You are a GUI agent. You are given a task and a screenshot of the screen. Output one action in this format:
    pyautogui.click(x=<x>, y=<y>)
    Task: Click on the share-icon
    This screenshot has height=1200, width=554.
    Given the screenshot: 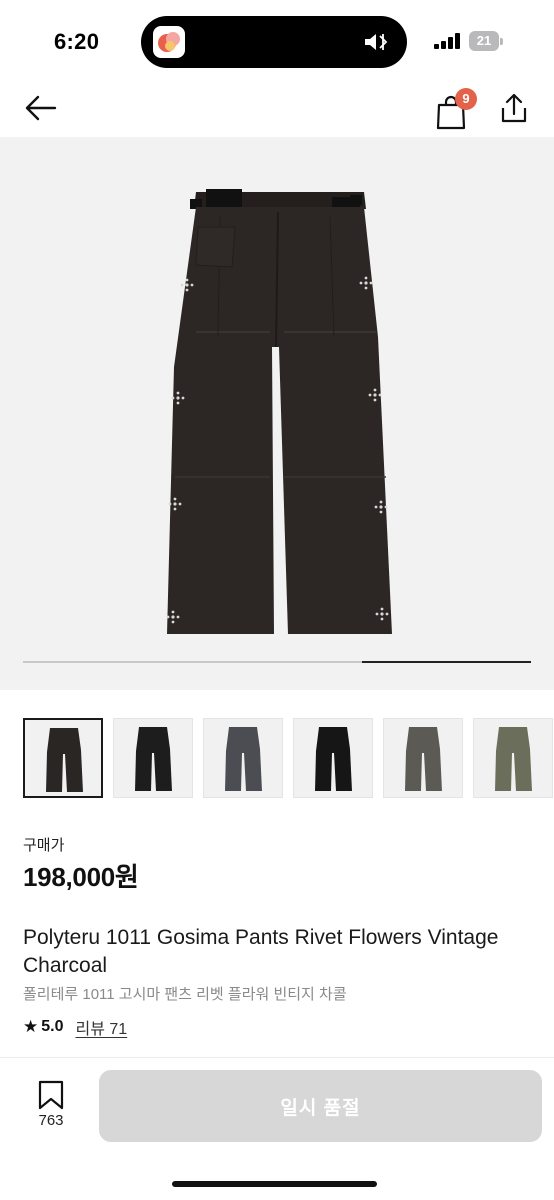 What is the action you would take?
    pyautogui.click(x=514, y=108)
    